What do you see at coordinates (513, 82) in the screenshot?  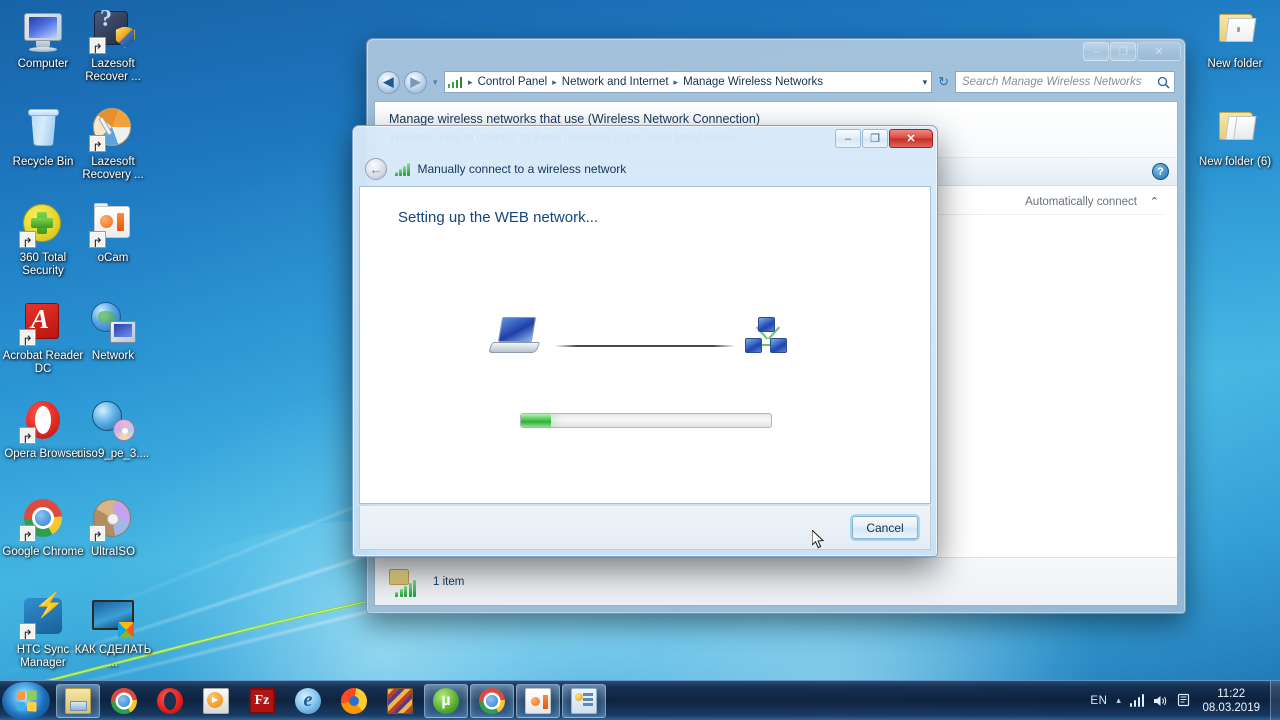 I see `breadcrumb-control-panel: Control Panel` at bounding box center [513, 82].